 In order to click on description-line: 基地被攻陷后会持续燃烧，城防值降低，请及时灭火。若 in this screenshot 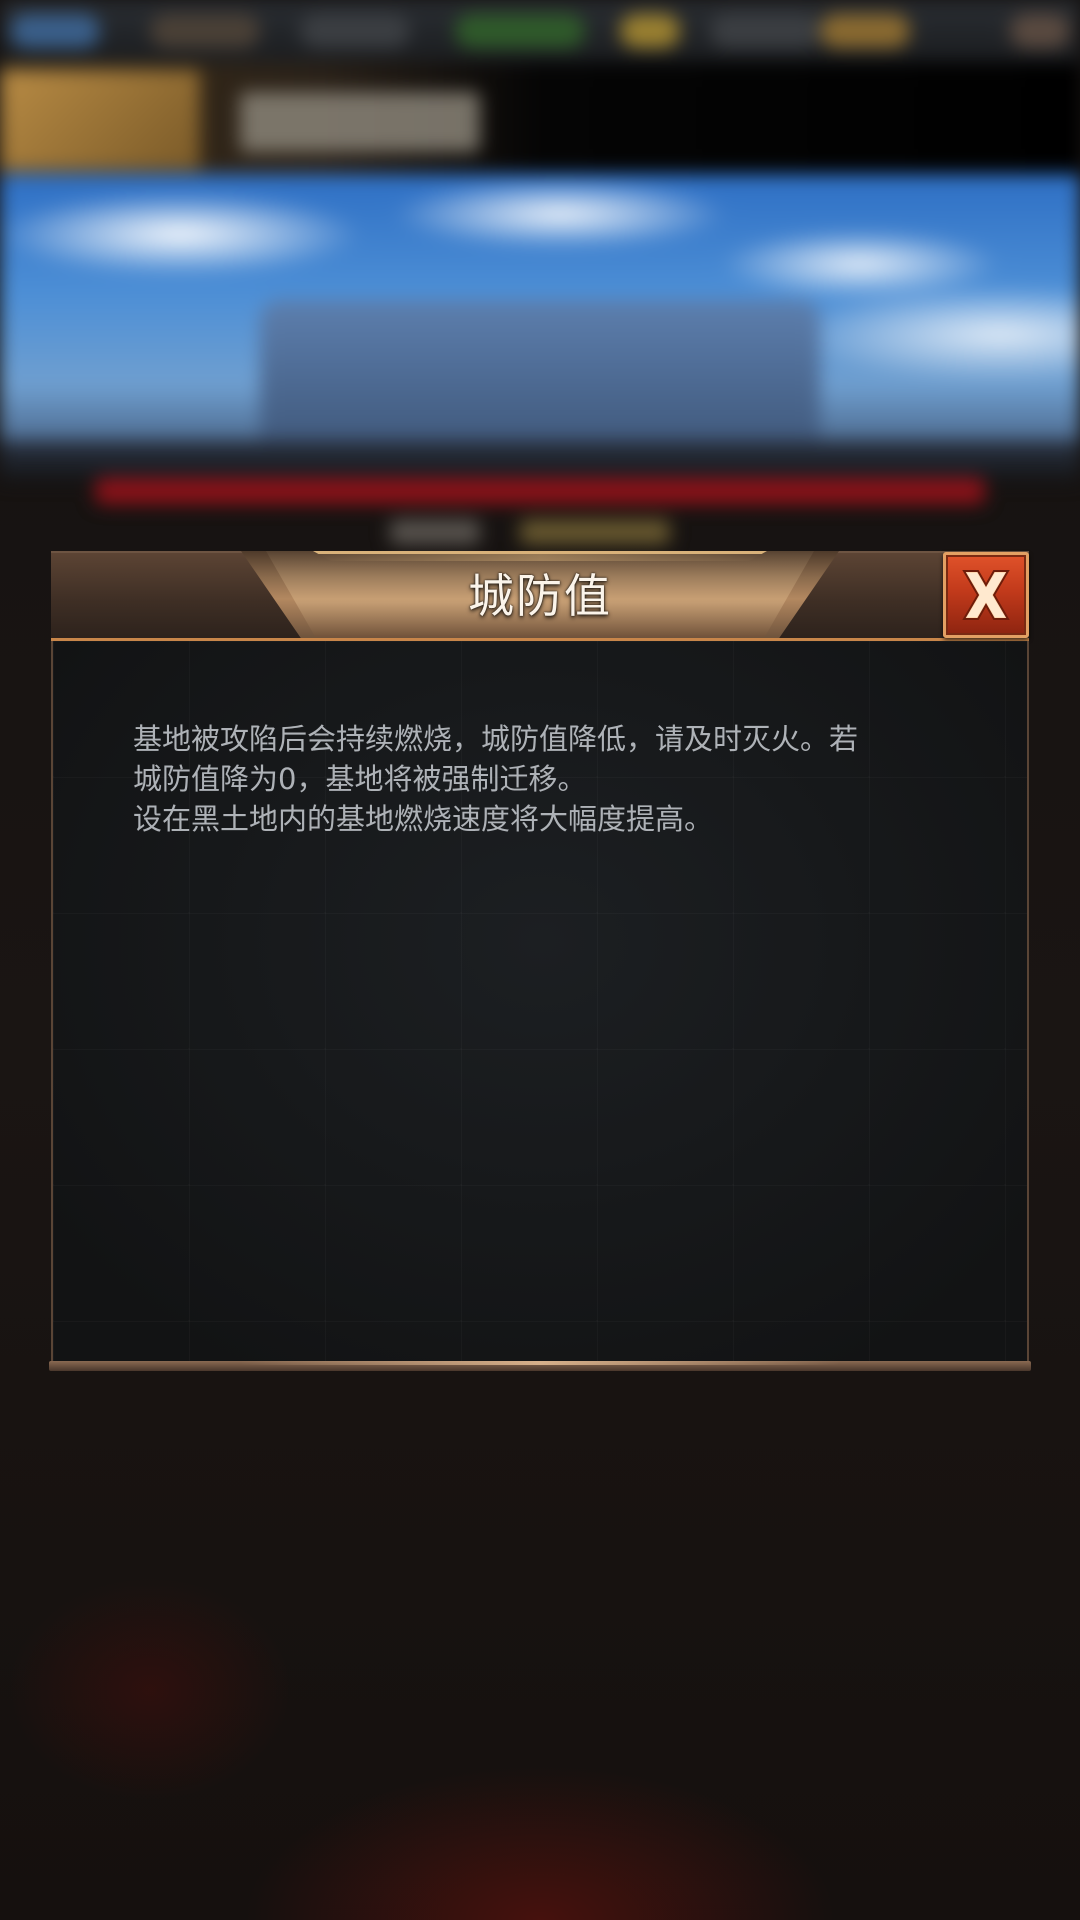, I will do `click(496, 739)`.